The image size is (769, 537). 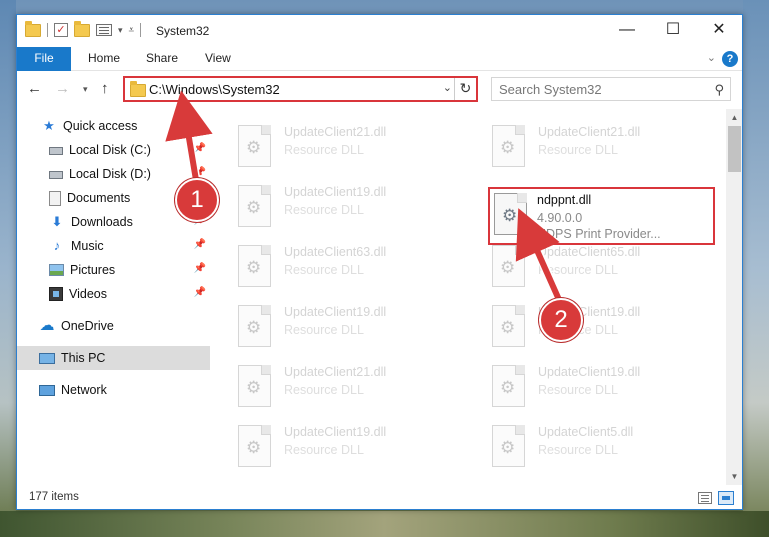 I want to click on file-item: ⚙ UpdateClient63.dll Resource DLL, so click(x=341, y=267).